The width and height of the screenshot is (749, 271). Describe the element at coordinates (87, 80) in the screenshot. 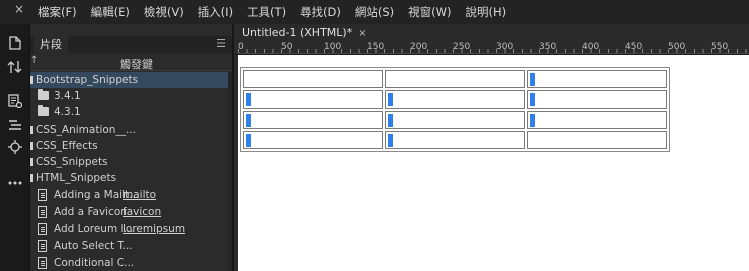

I see `tree-item-label: Bootstrap_Snippets` at that location.